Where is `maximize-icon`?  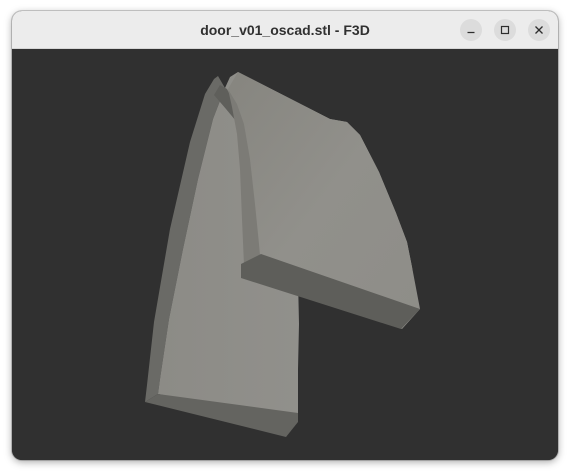 maximize-icon is located at coordinates (505, 30).